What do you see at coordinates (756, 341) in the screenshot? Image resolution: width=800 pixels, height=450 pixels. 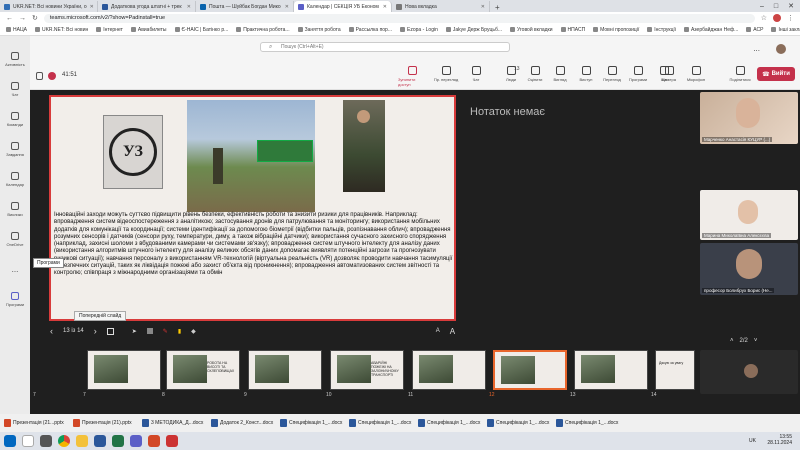 I see `chevron-down-icon: ˅` at bounding box center [756, 341].